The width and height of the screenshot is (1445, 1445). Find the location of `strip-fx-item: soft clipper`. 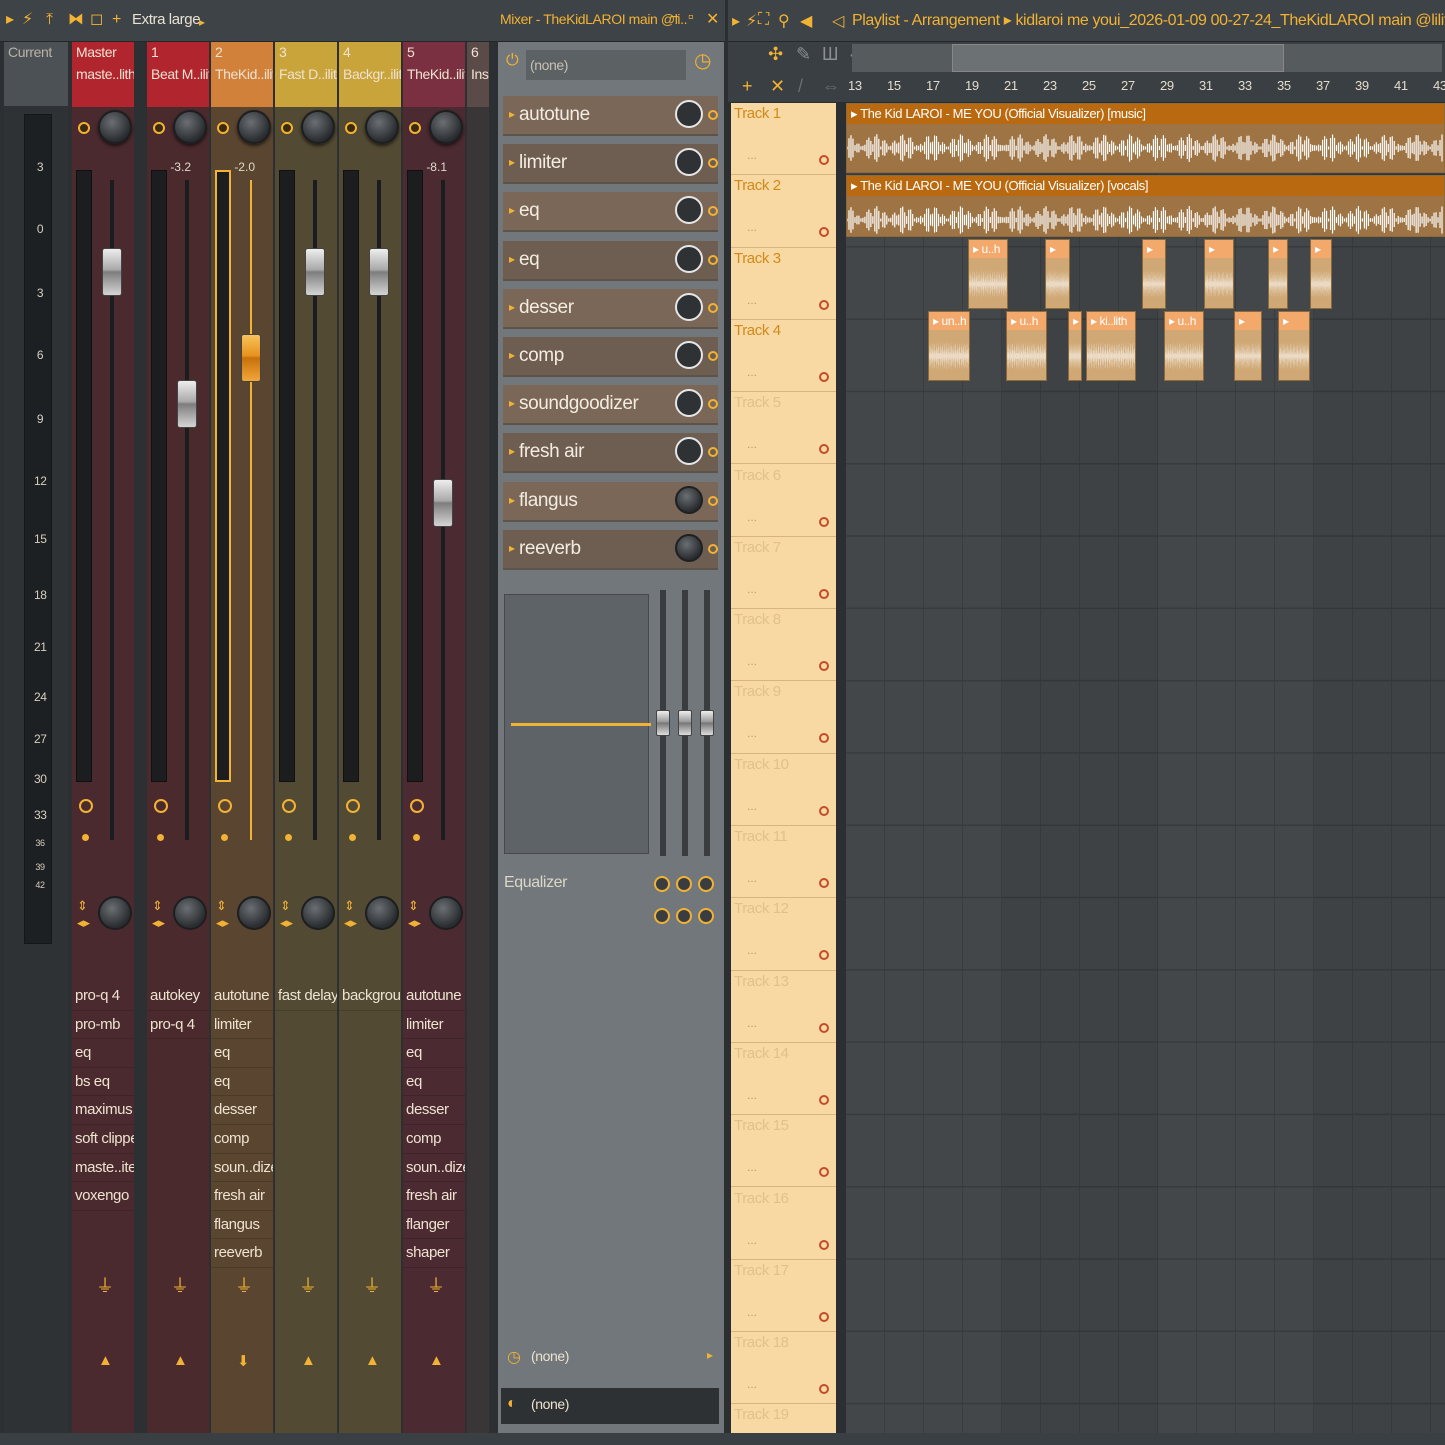

strip-fx-item: soft clipper is located at coordinates (103, 1139).